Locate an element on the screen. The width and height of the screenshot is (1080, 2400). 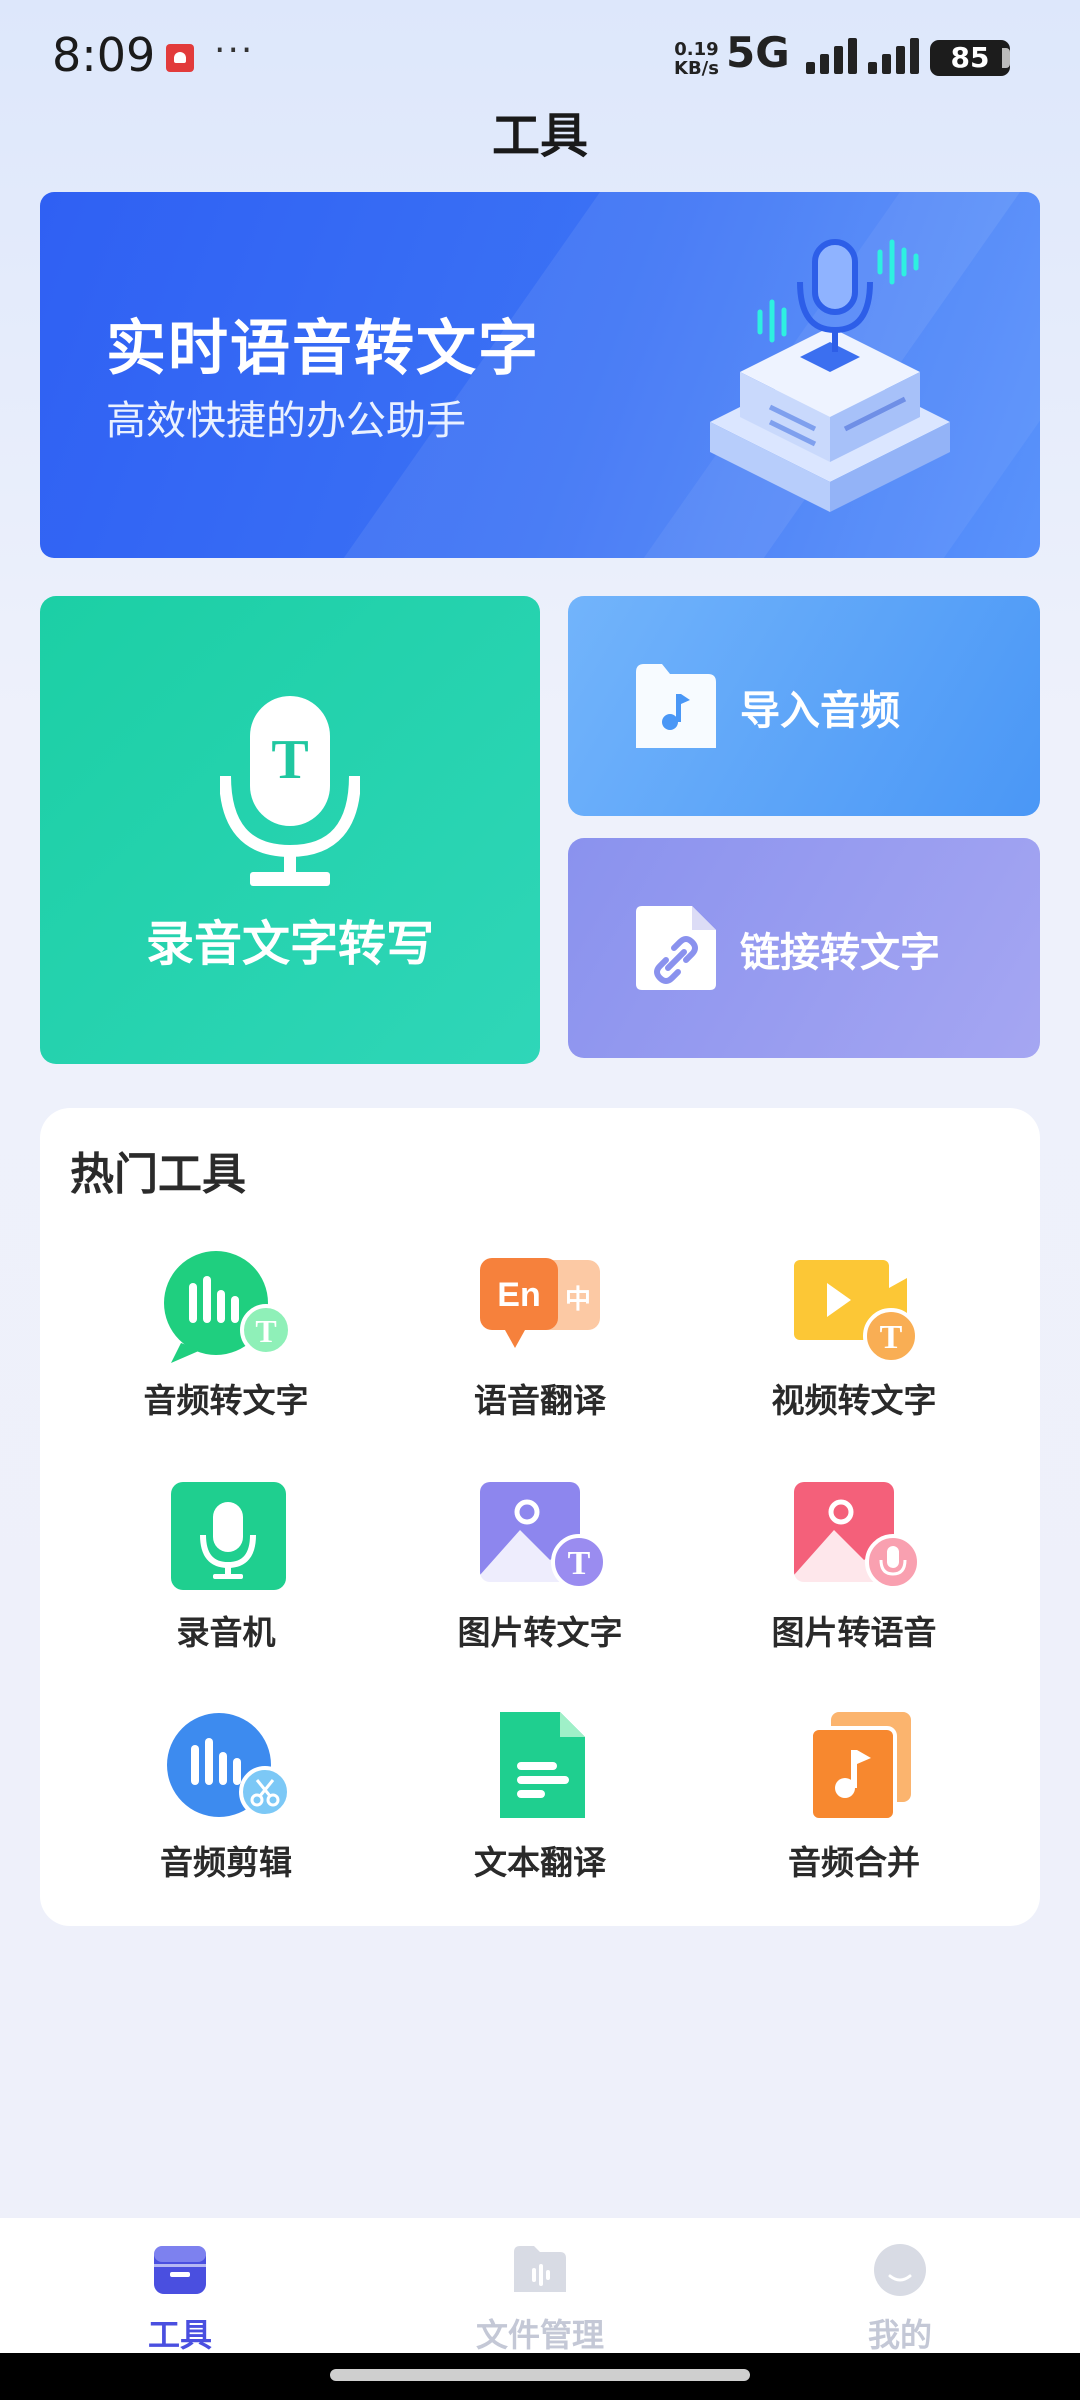
network-type: 5G is located at coordinates (758, 52).